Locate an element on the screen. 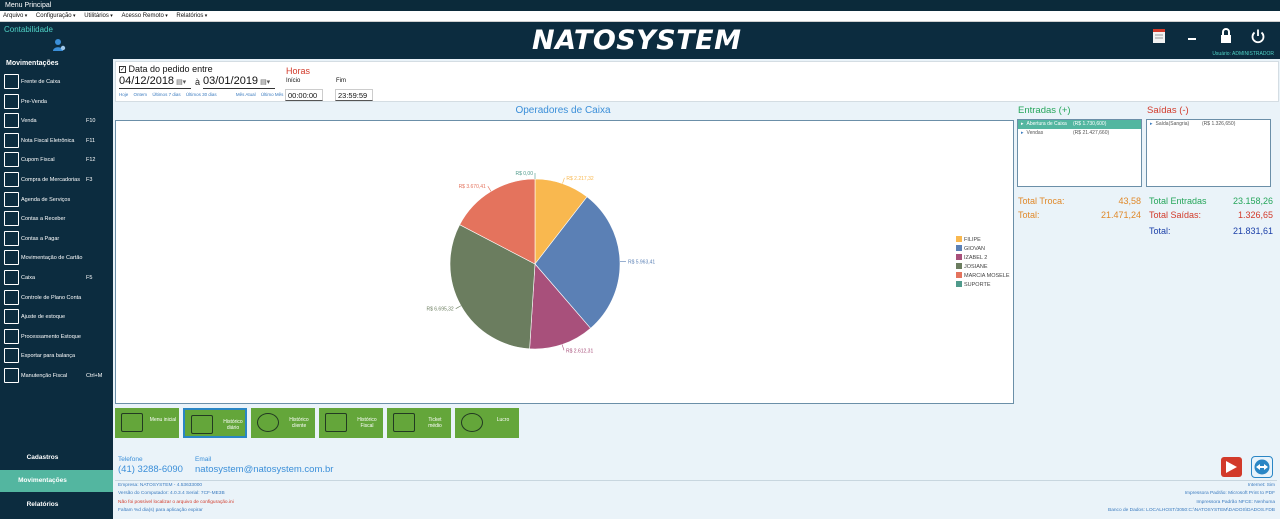 The height and width of the screenshot is (519, 1280). end-time-input: 23:59:59 is located at coordinates (354, 95).